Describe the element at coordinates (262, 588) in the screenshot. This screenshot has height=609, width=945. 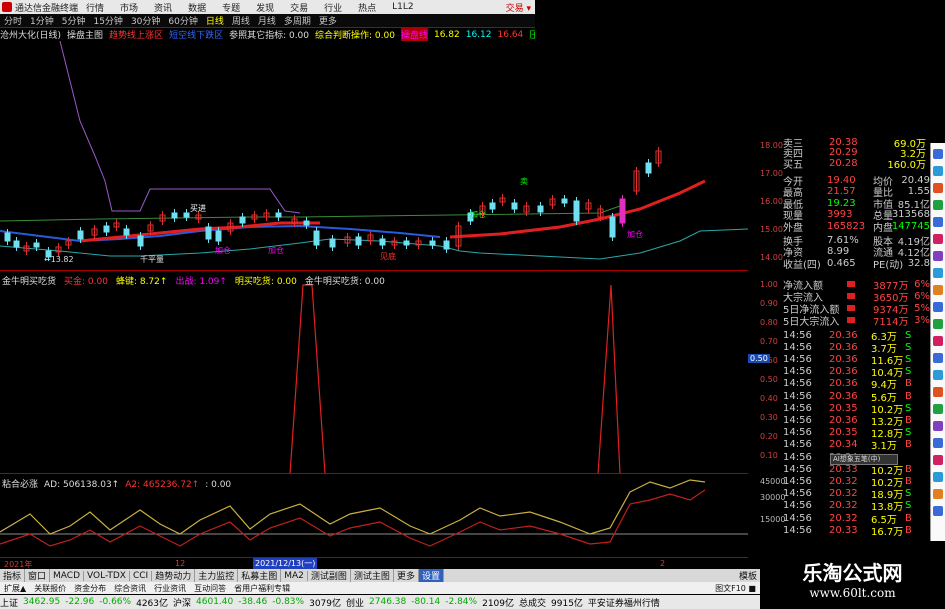
I see `extension-tab: 省用户福利专辑` at that location.